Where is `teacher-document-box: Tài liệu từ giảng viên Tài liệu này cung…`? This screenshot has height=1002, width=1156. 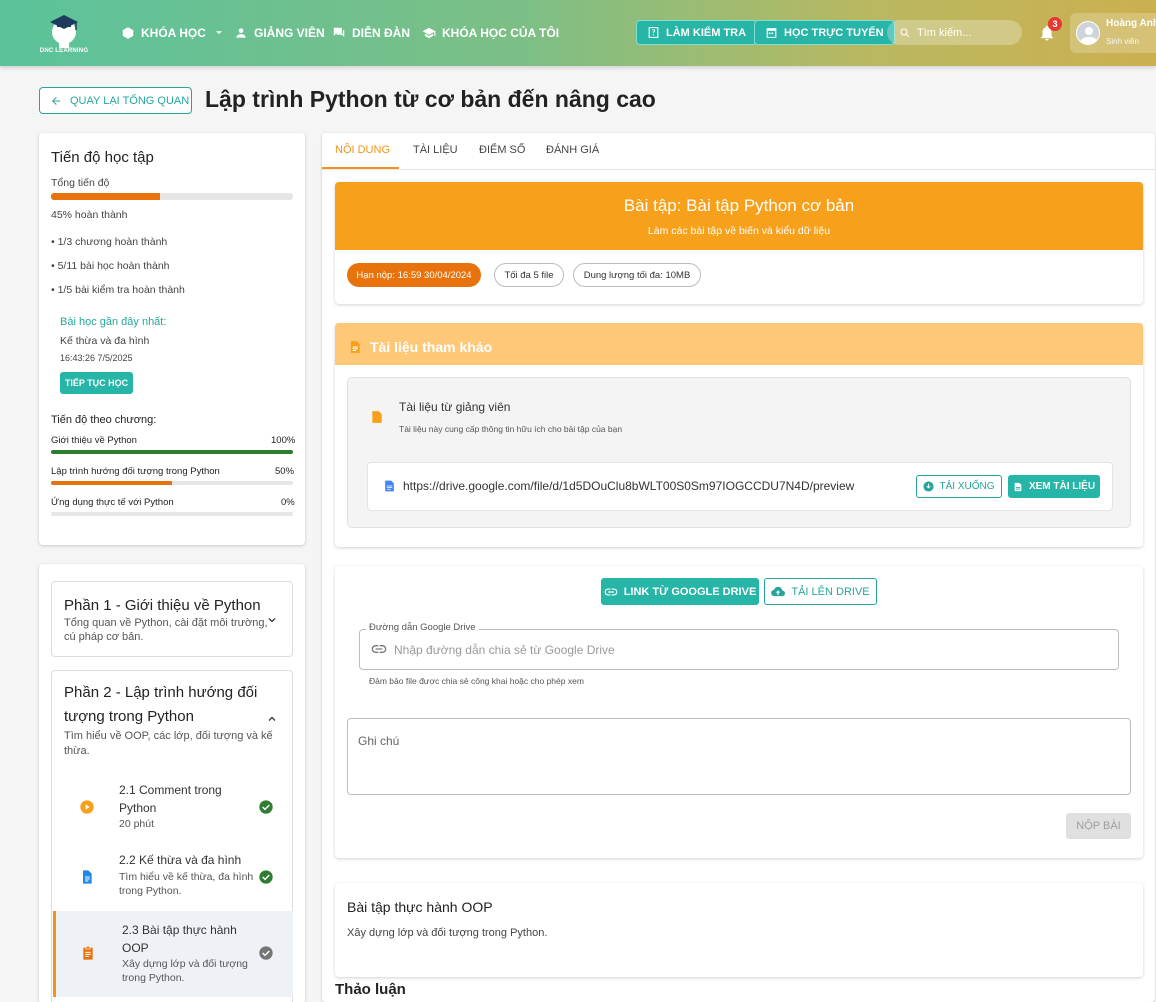 teacher-document-box: Tài liệu từ giảng viên Tài liệu này cung… is located at coordinates (739, 452).